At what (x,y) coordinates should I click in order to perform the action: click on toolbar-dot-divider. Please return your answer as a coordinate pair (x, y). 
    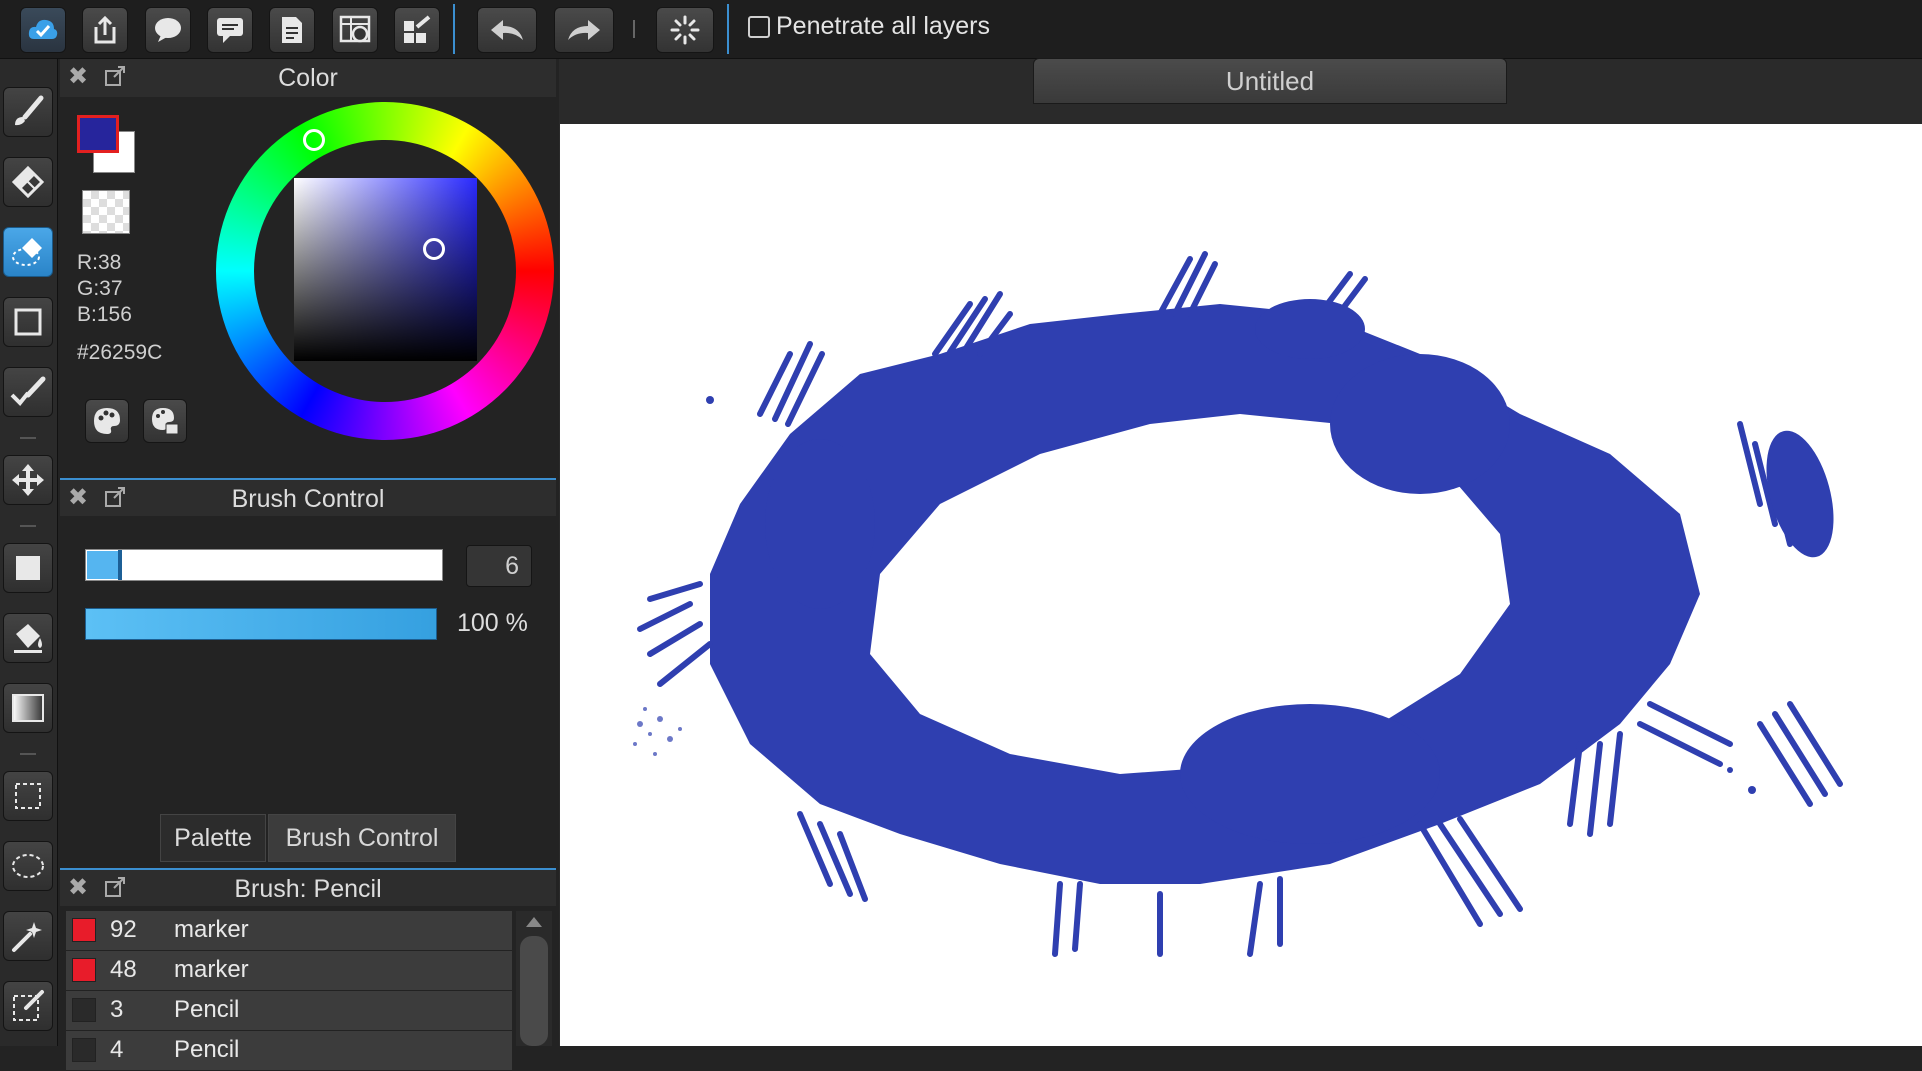
    Looking at the image, I should click on (634, 29).